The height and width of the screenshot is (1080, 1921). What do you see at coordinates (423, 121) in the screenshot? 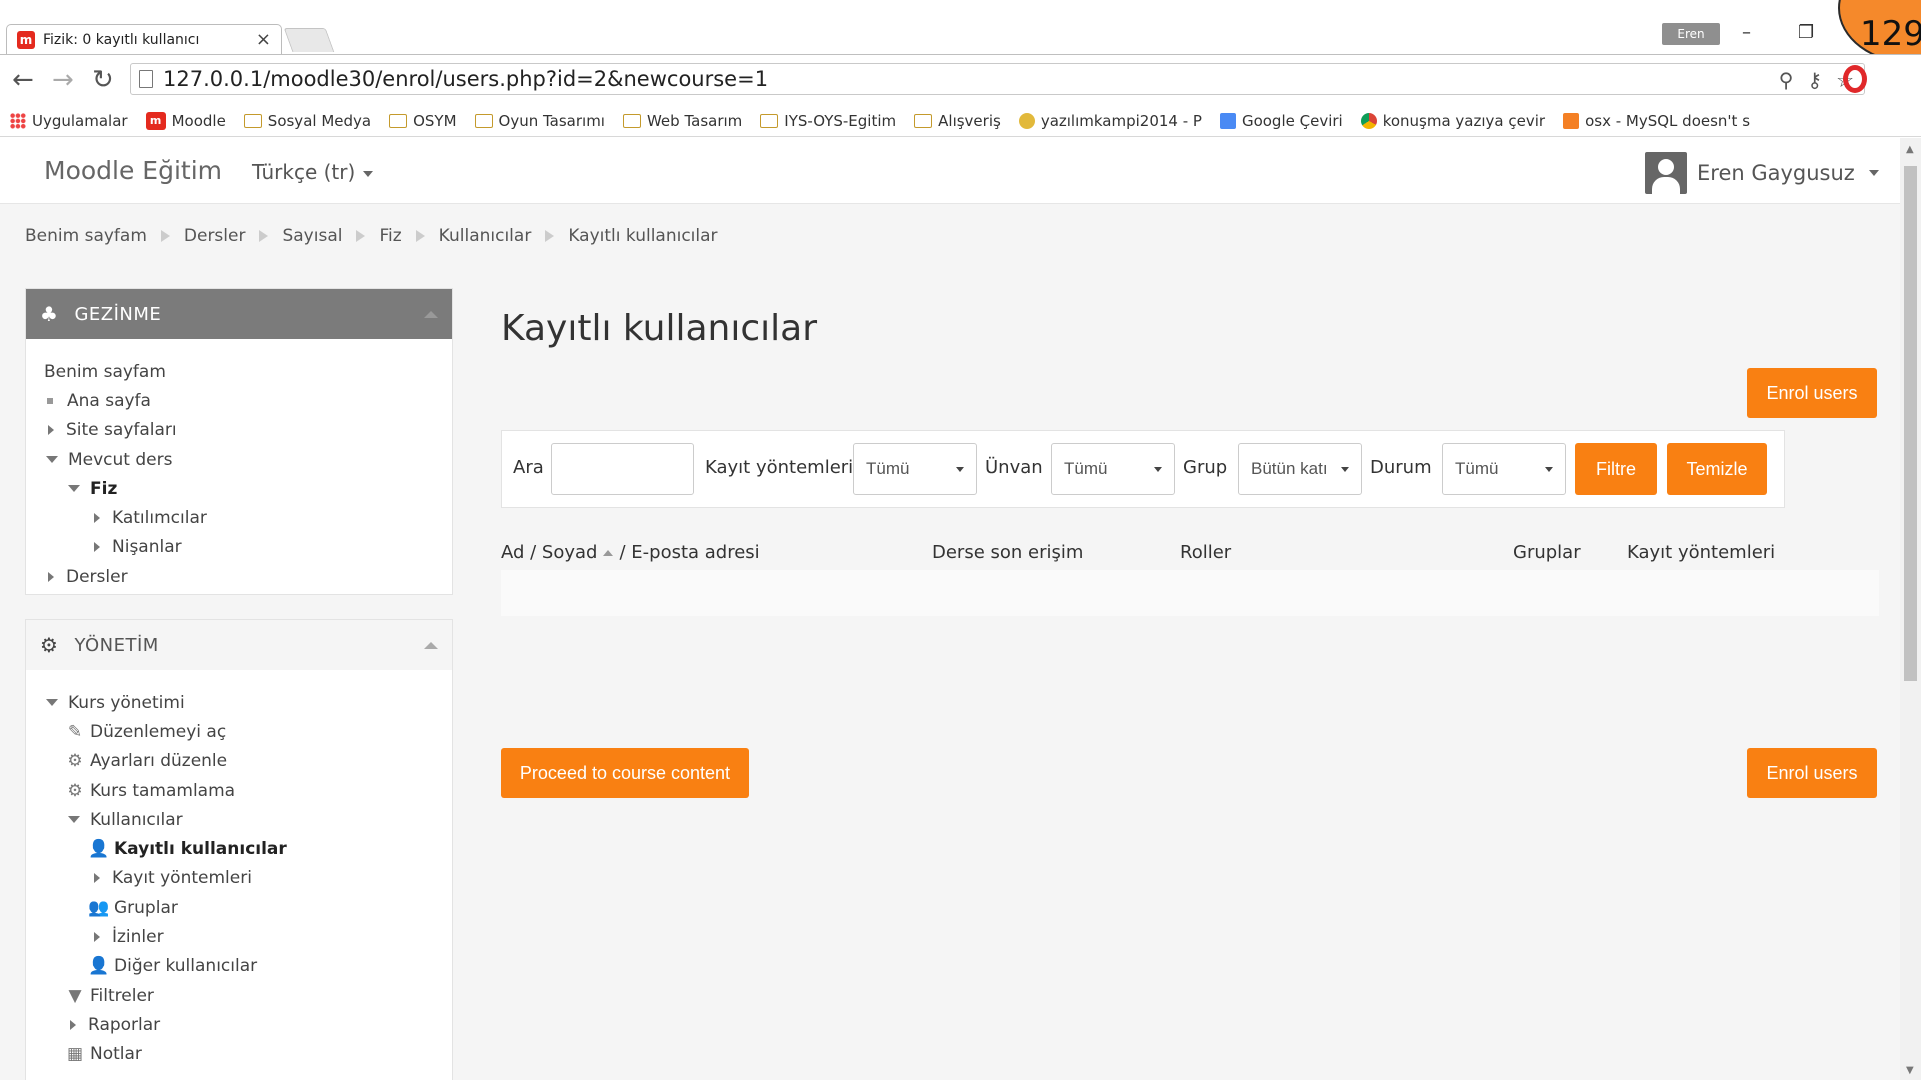
I see `bookmark-folder: OSYM` at bounding box center [423, 121].